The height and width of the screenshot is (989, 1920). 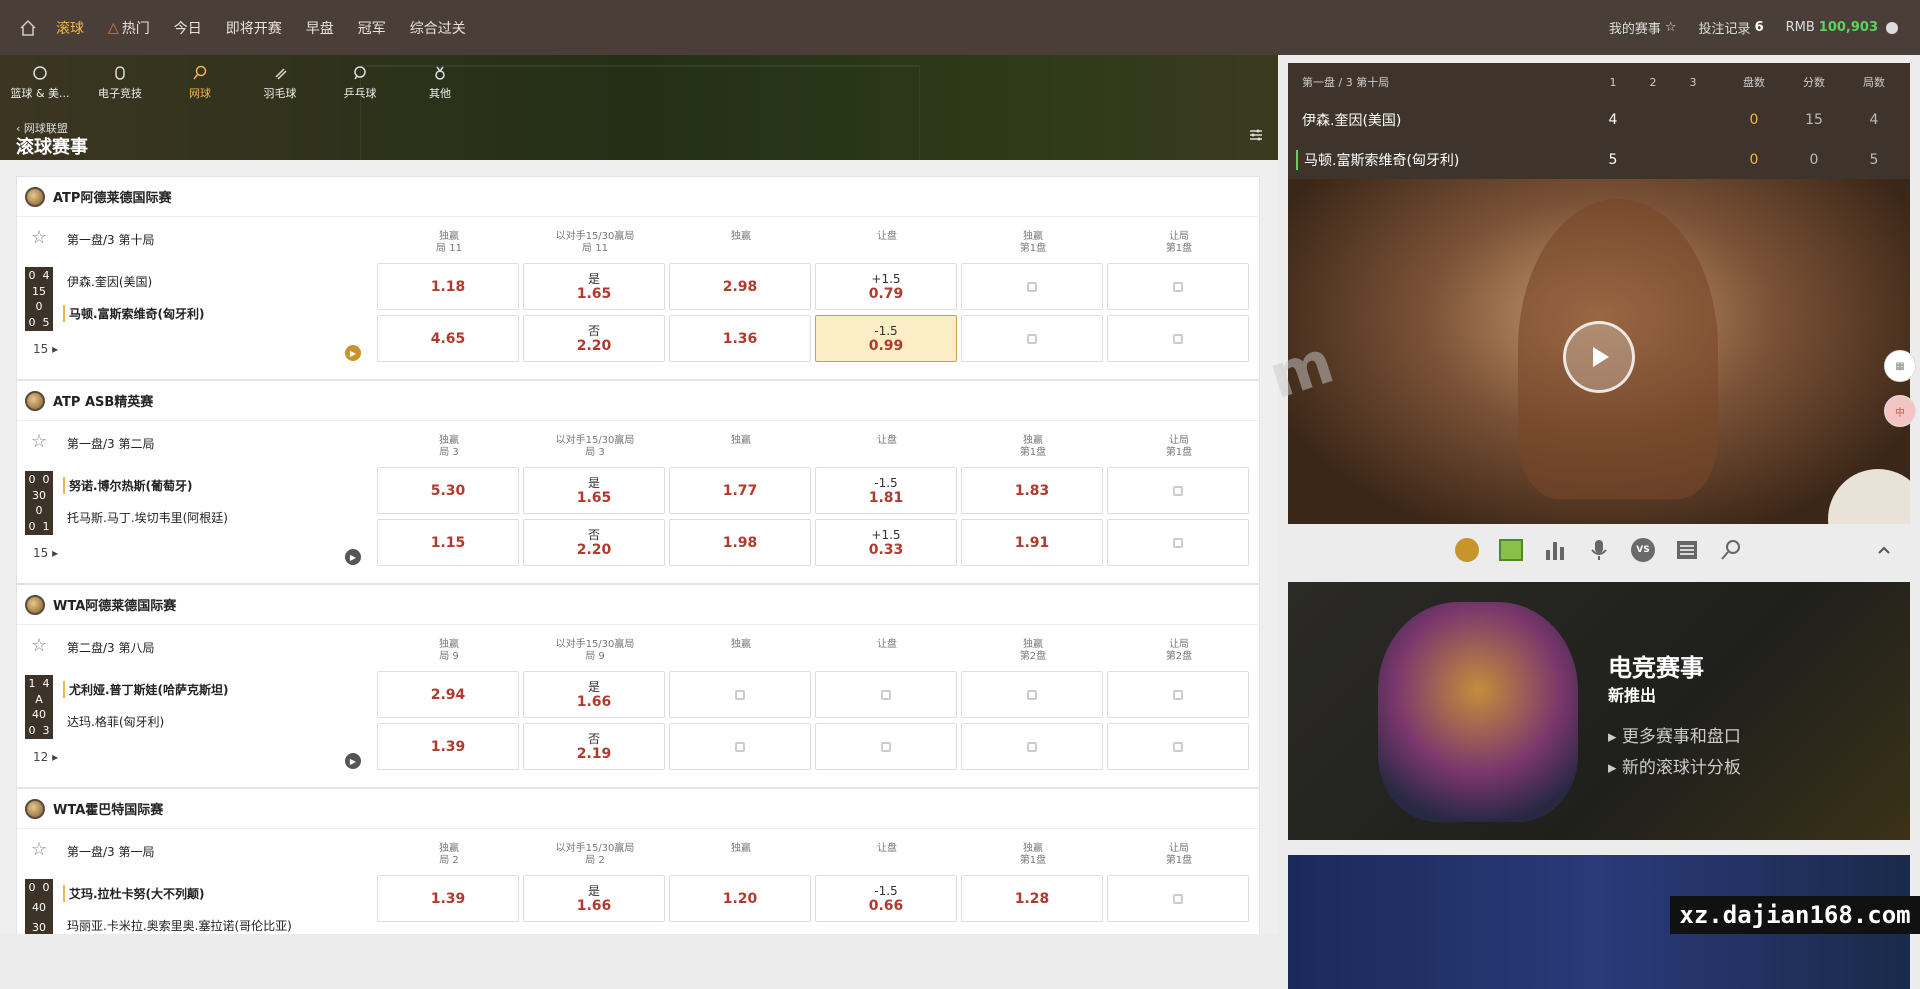 I want to click on court-icon, so click(x=1511, y=550).